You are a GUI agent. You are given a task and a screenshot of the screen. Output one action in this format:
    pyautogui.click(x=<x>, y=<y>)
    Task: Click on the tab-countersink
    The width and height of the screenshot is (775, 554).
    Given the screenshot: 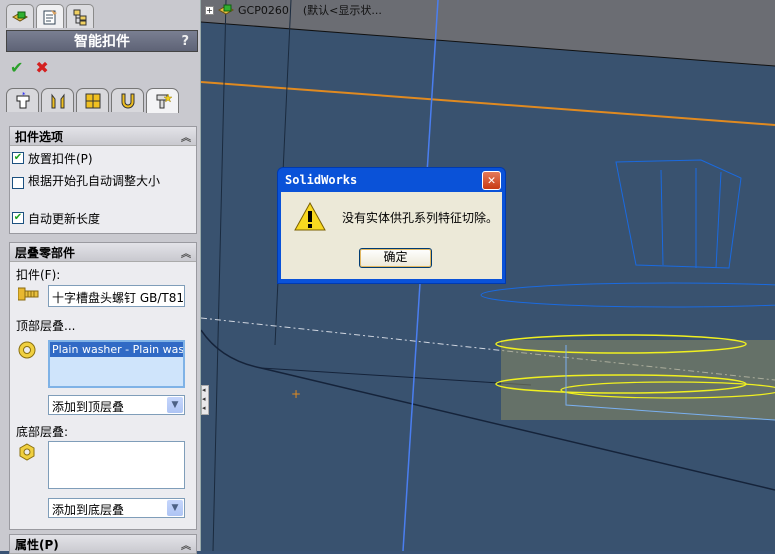 What is the action you would take?
    pyautogui.click(x=57, y=100)
    